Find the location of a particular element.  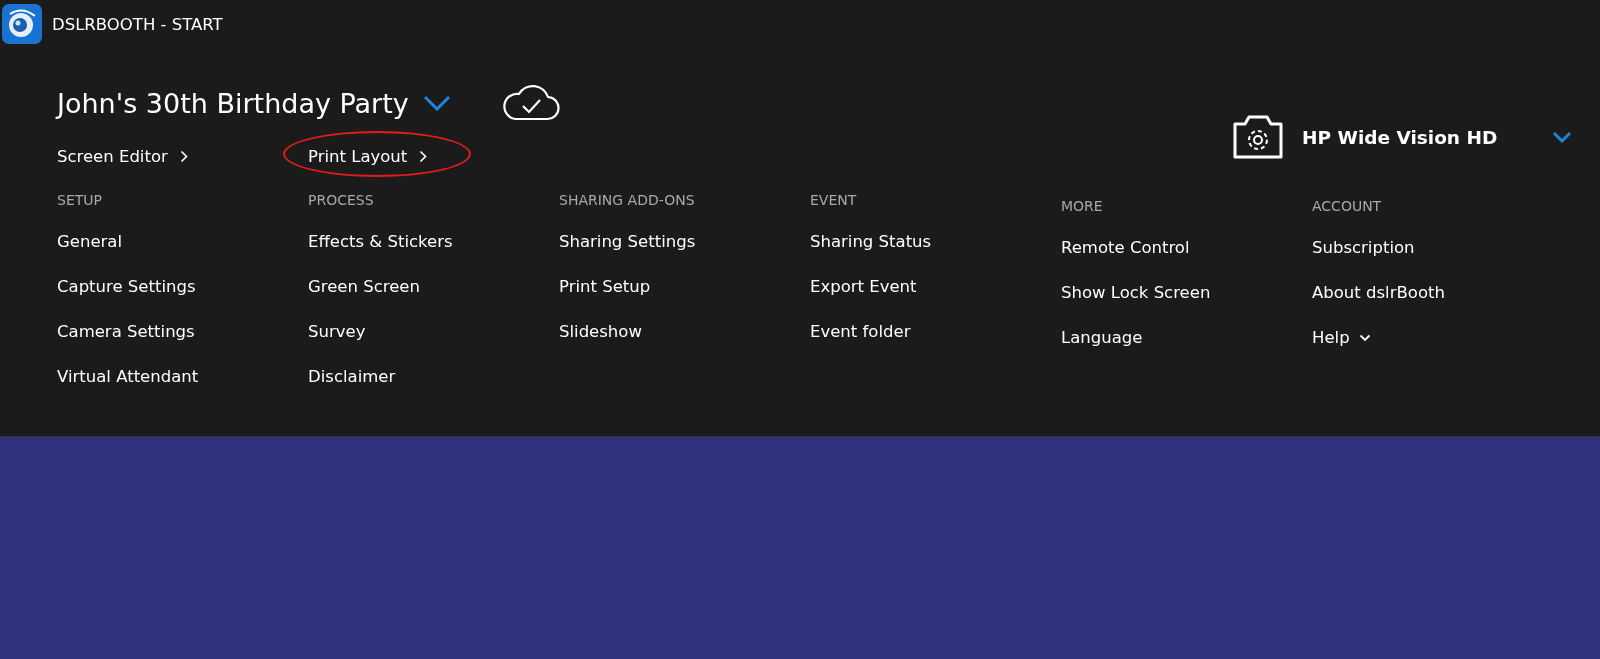

menu-item: Print Setup is located at coordinates (605, 286).